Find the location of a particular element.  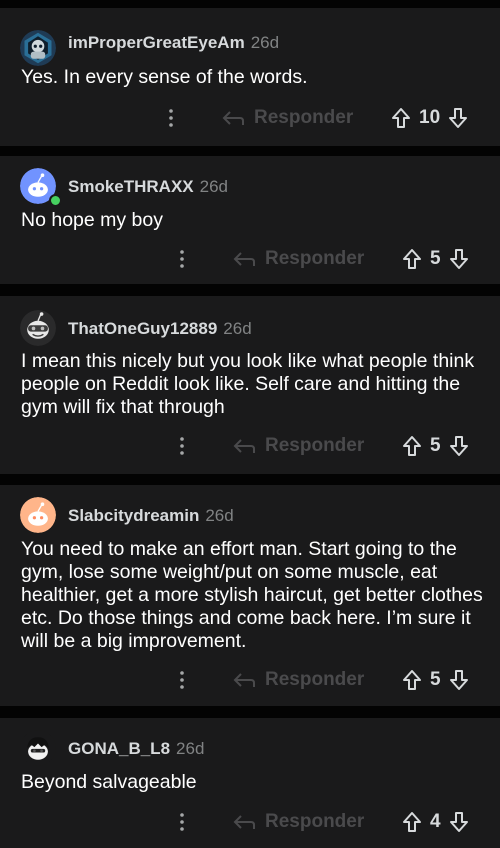

author-name: ThatOneGuy12889 is located at coordinates (142, 328).